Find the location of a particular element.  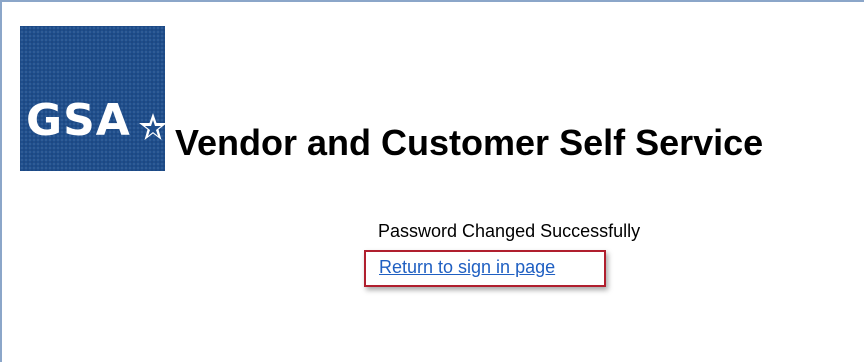

status-message: Password Changed Successfully is located at coordinates (509, 231).